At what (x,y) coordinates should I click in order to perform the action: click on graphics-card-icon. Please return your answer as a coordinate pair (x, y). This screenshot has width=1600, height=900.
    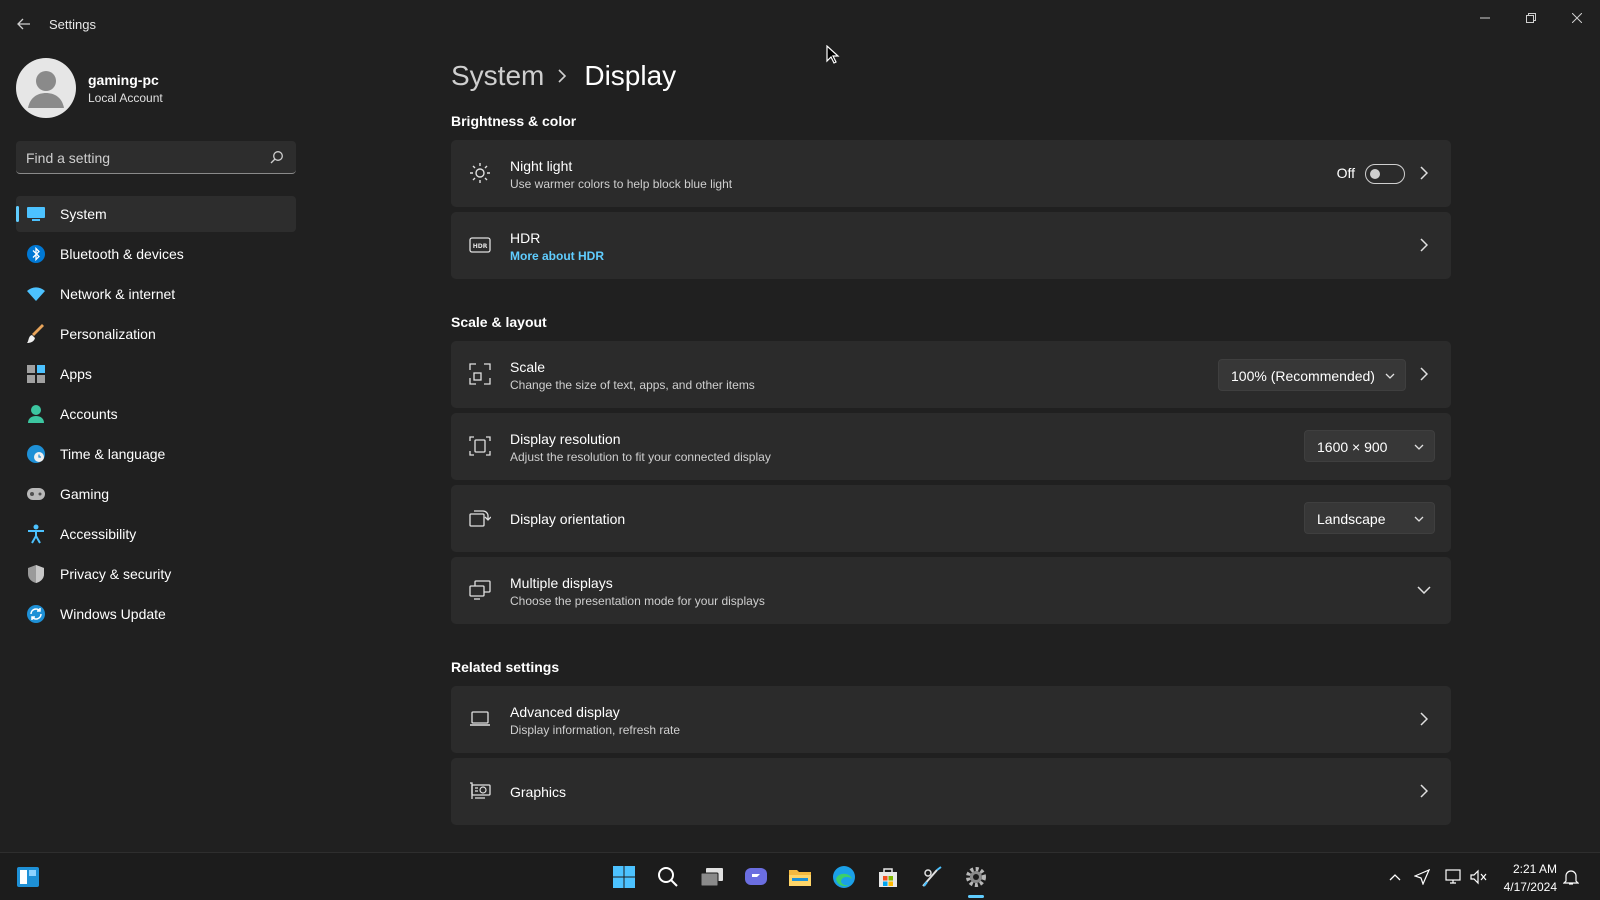
    Looking at the image, I should click on (480, 791).